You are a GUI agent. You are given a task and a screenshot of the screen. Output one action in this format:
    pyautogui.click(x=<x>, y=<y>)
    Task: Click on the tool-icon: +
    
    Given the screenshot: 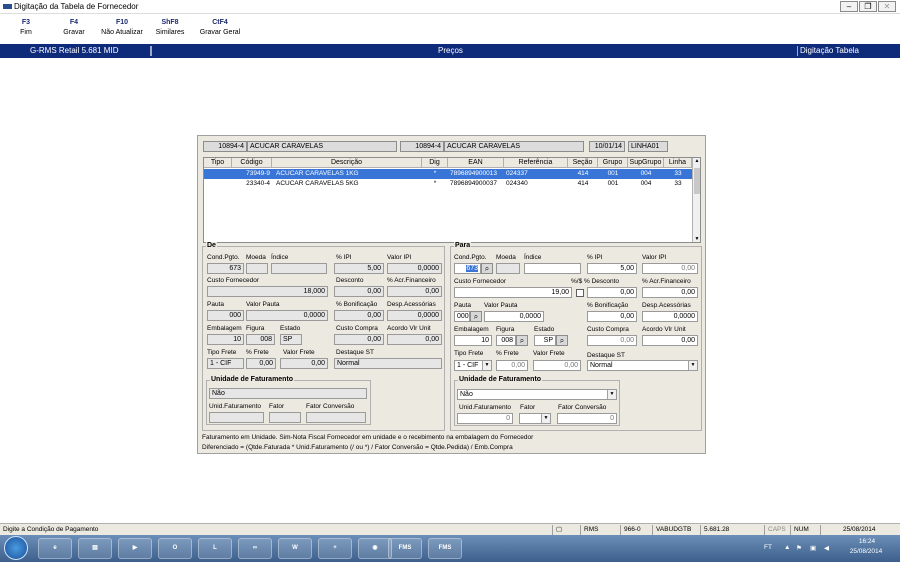 What is the action you would take?
    pyautogui.click(x=335, y=548)
    